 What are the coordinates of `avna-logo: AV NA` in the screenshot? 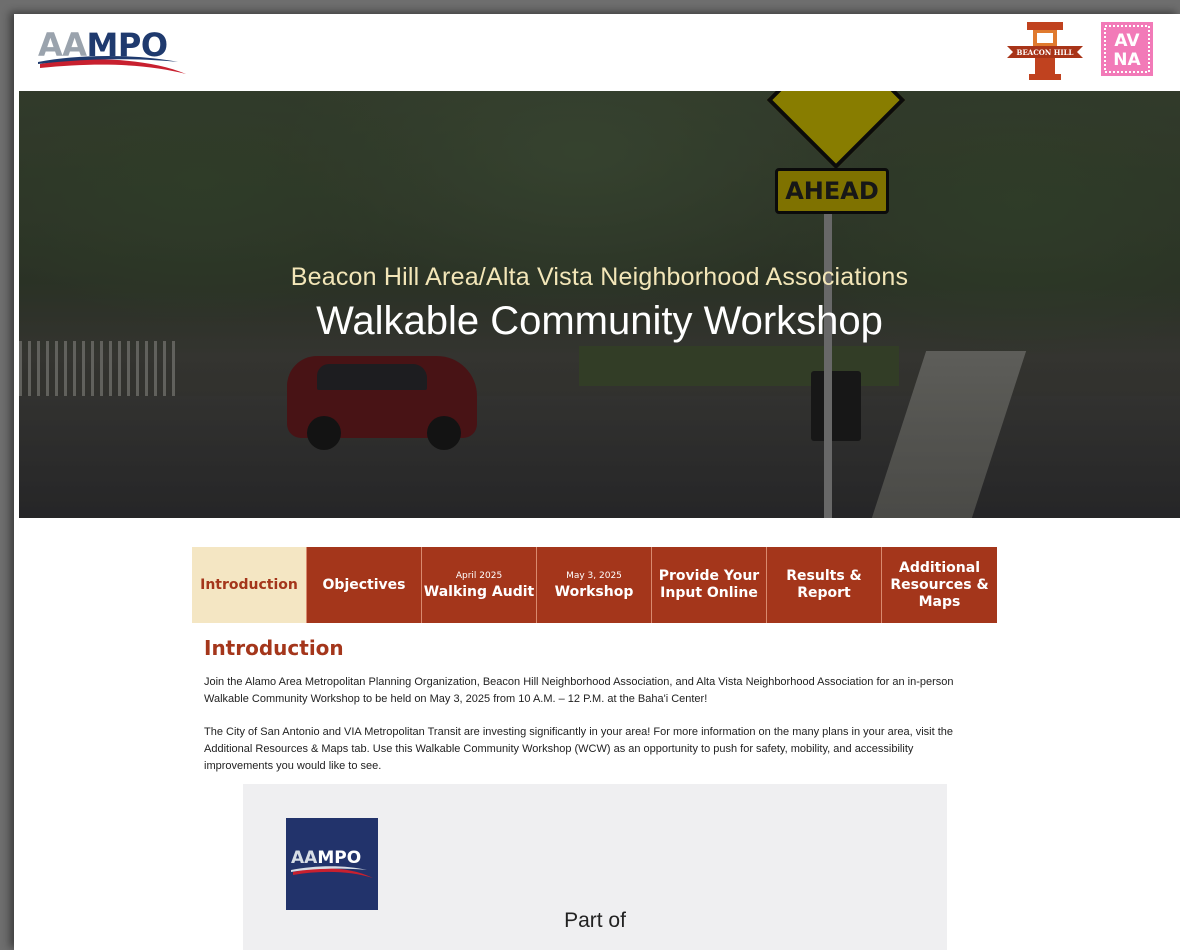 It's located at (1127, 49).